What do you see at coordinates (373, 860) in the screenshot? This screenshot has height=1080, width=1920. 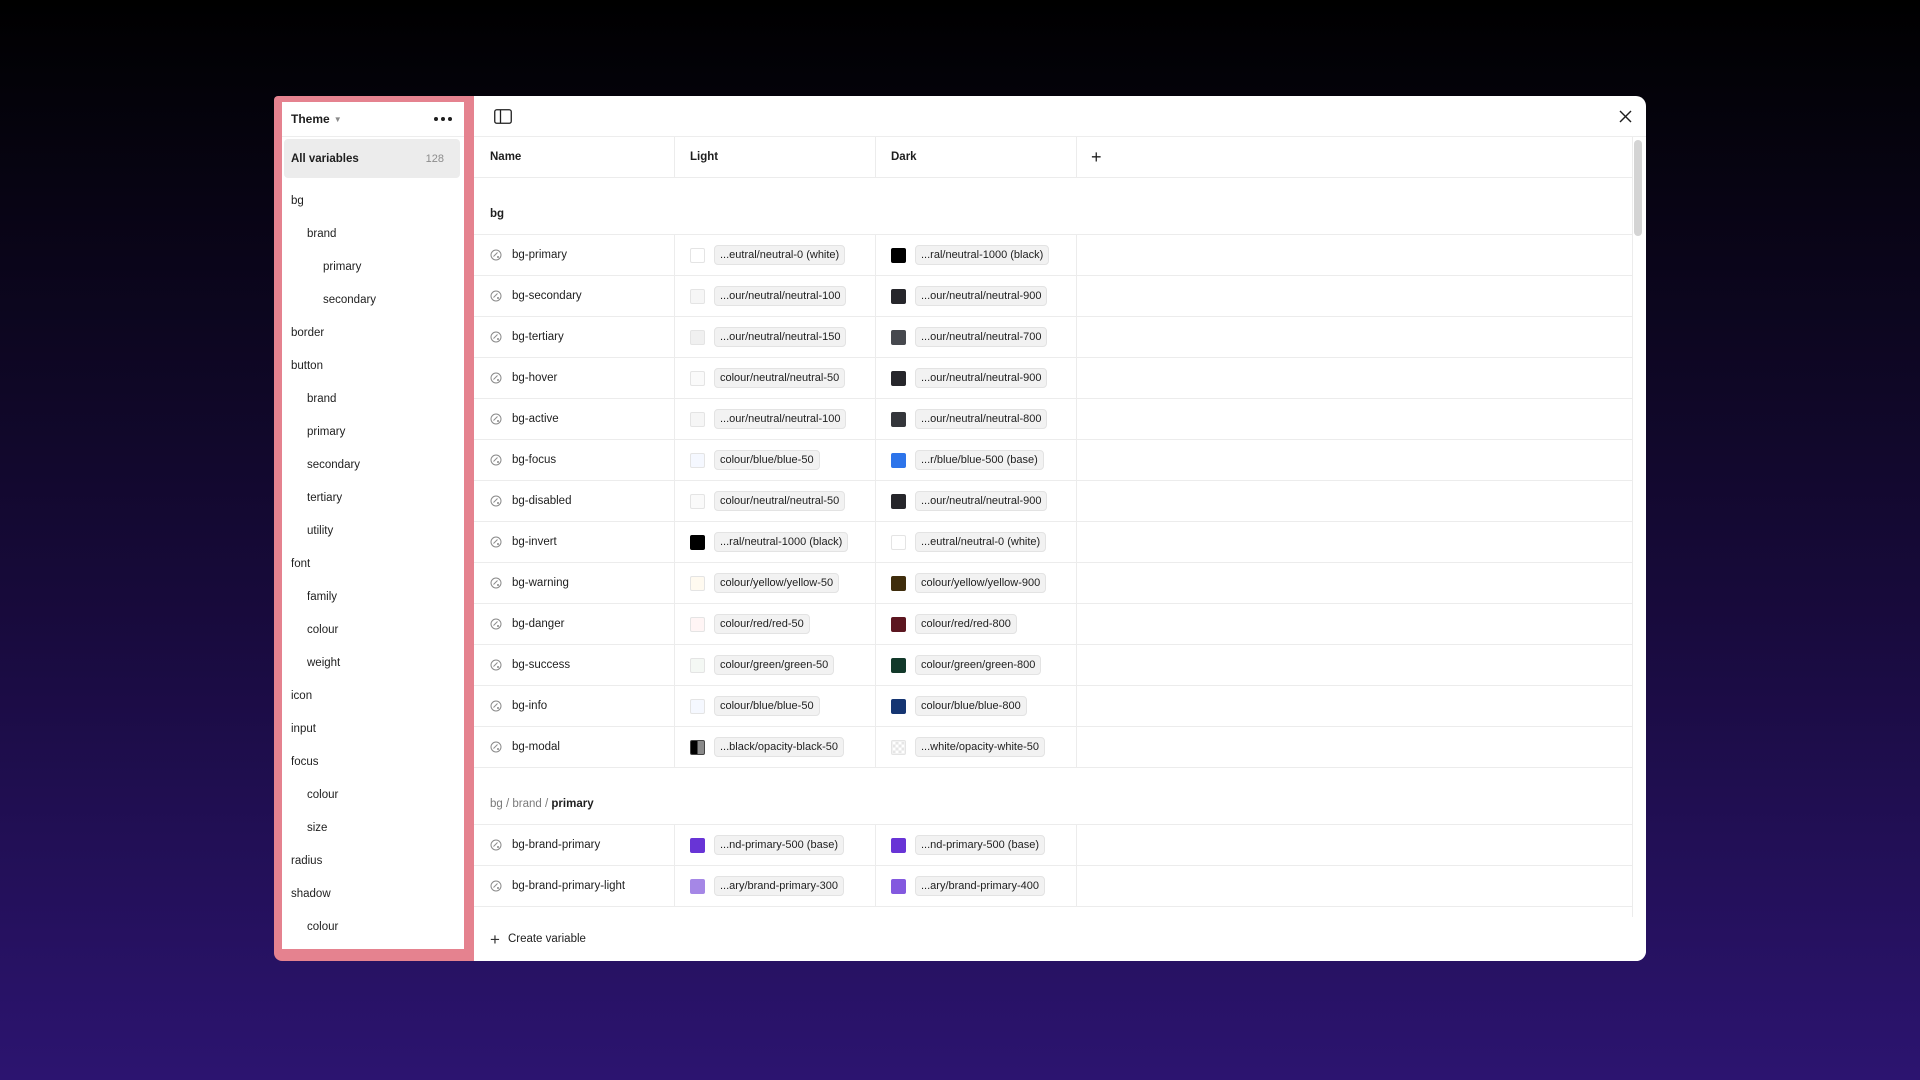 I see `sidebar-item: radius` at bounding box center [373, 860].